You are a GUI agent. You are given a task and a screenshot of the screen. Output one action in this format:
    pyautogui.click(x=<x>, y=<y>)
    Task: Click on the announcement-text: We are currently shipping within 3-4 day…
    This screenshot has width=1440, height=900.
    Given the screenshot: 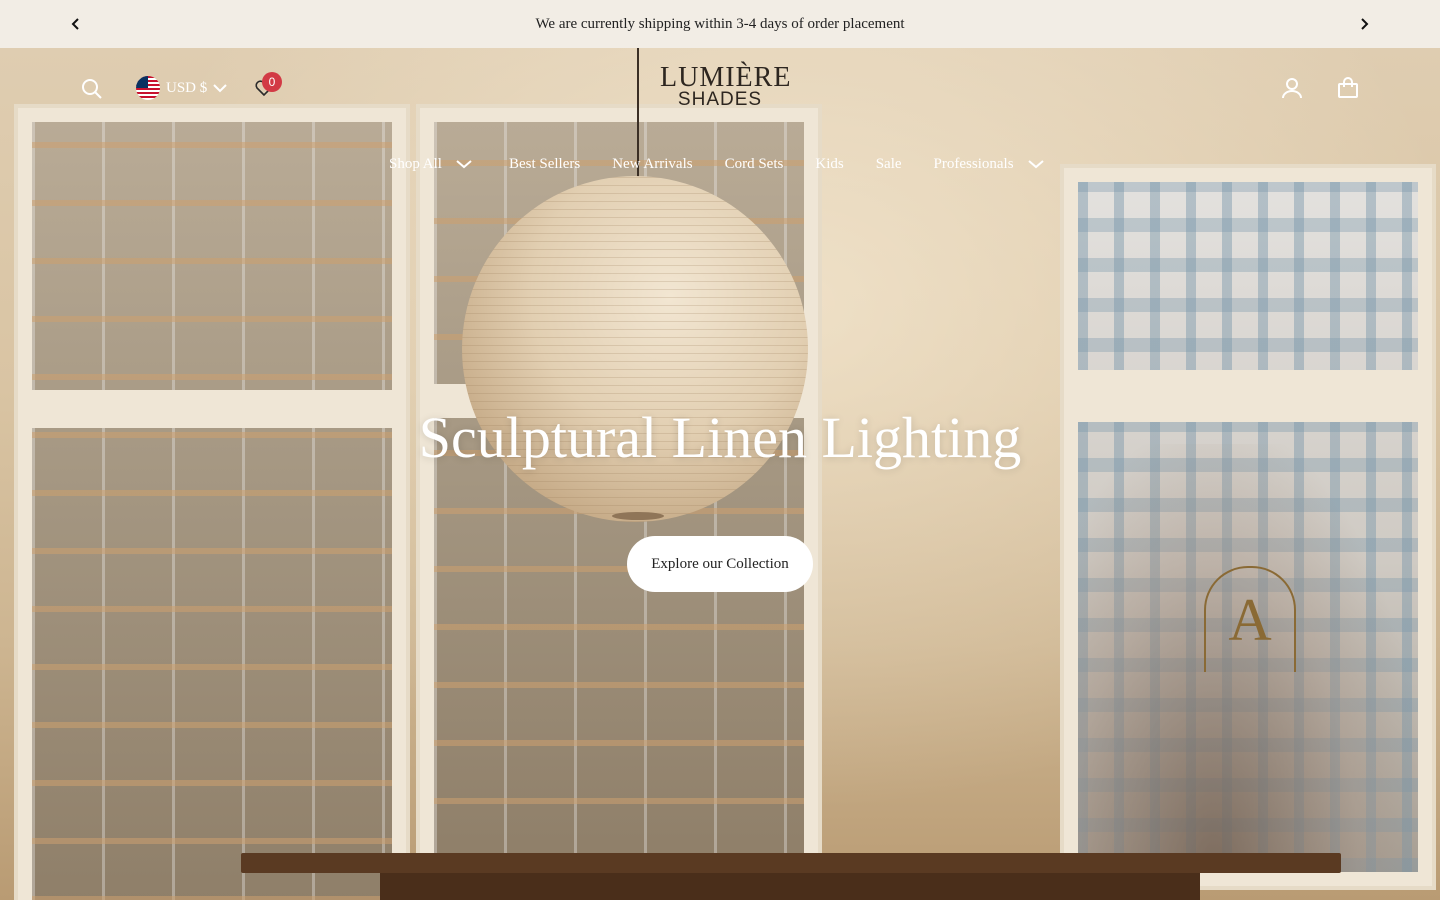 What is the action you would take?
    pyautogui.click(x=720, y=23)
    